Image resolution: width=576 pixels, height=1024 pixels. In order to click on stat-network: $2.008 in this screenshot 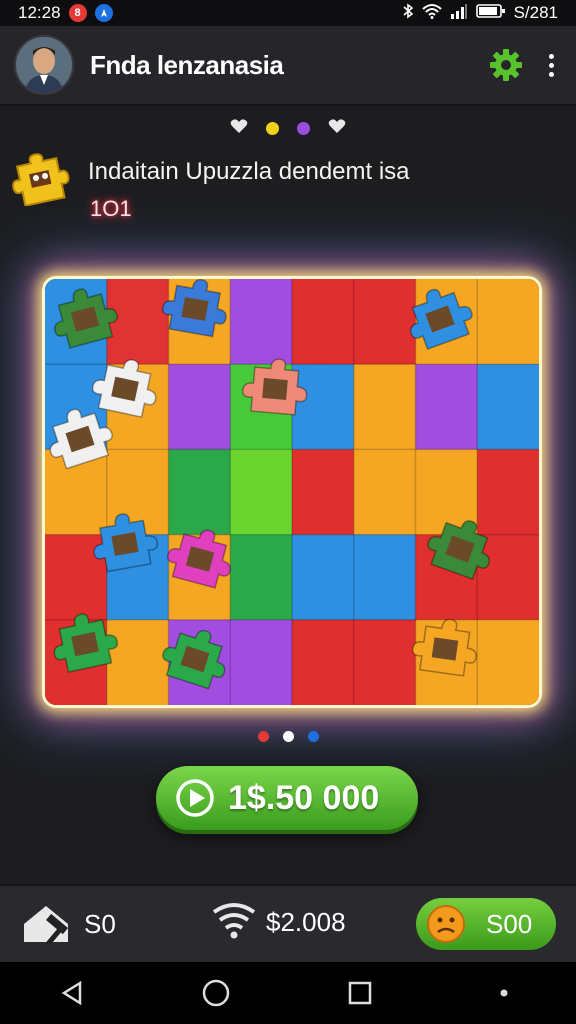, I will do `click(279, 922)`.